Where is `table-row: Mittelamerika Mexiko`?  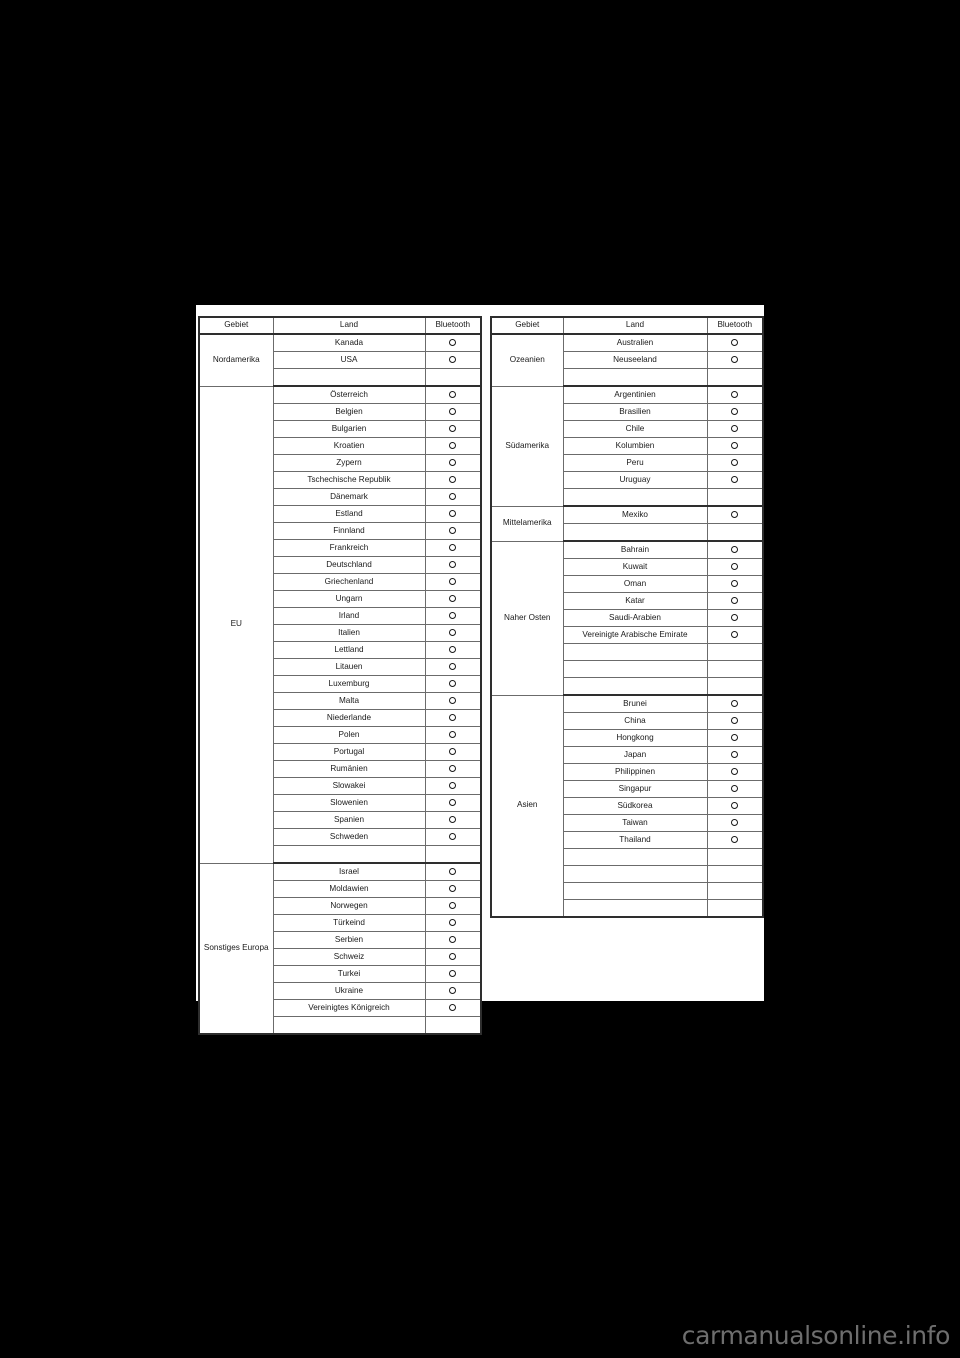
table-row: Mittelamerika Mexiko is located at coordinates (627, 523).